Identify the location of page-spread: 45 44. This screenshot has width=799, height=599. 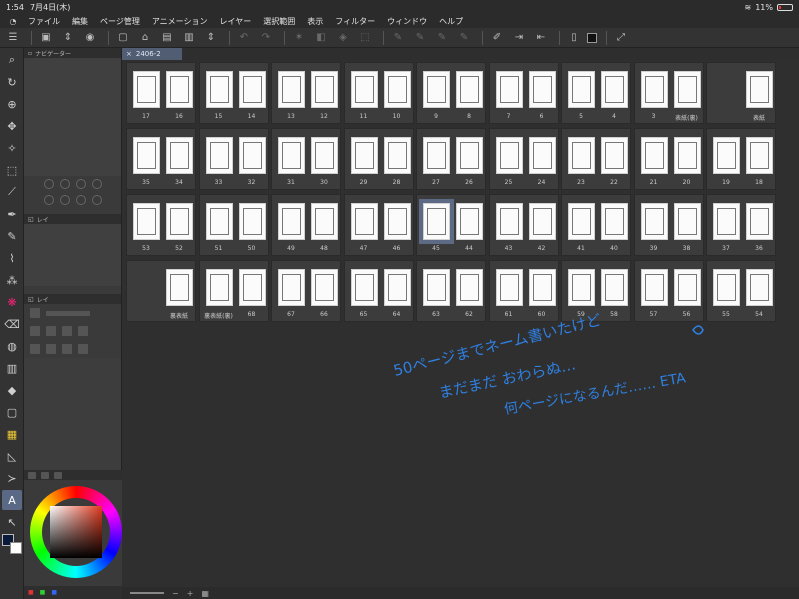
(451, 225).